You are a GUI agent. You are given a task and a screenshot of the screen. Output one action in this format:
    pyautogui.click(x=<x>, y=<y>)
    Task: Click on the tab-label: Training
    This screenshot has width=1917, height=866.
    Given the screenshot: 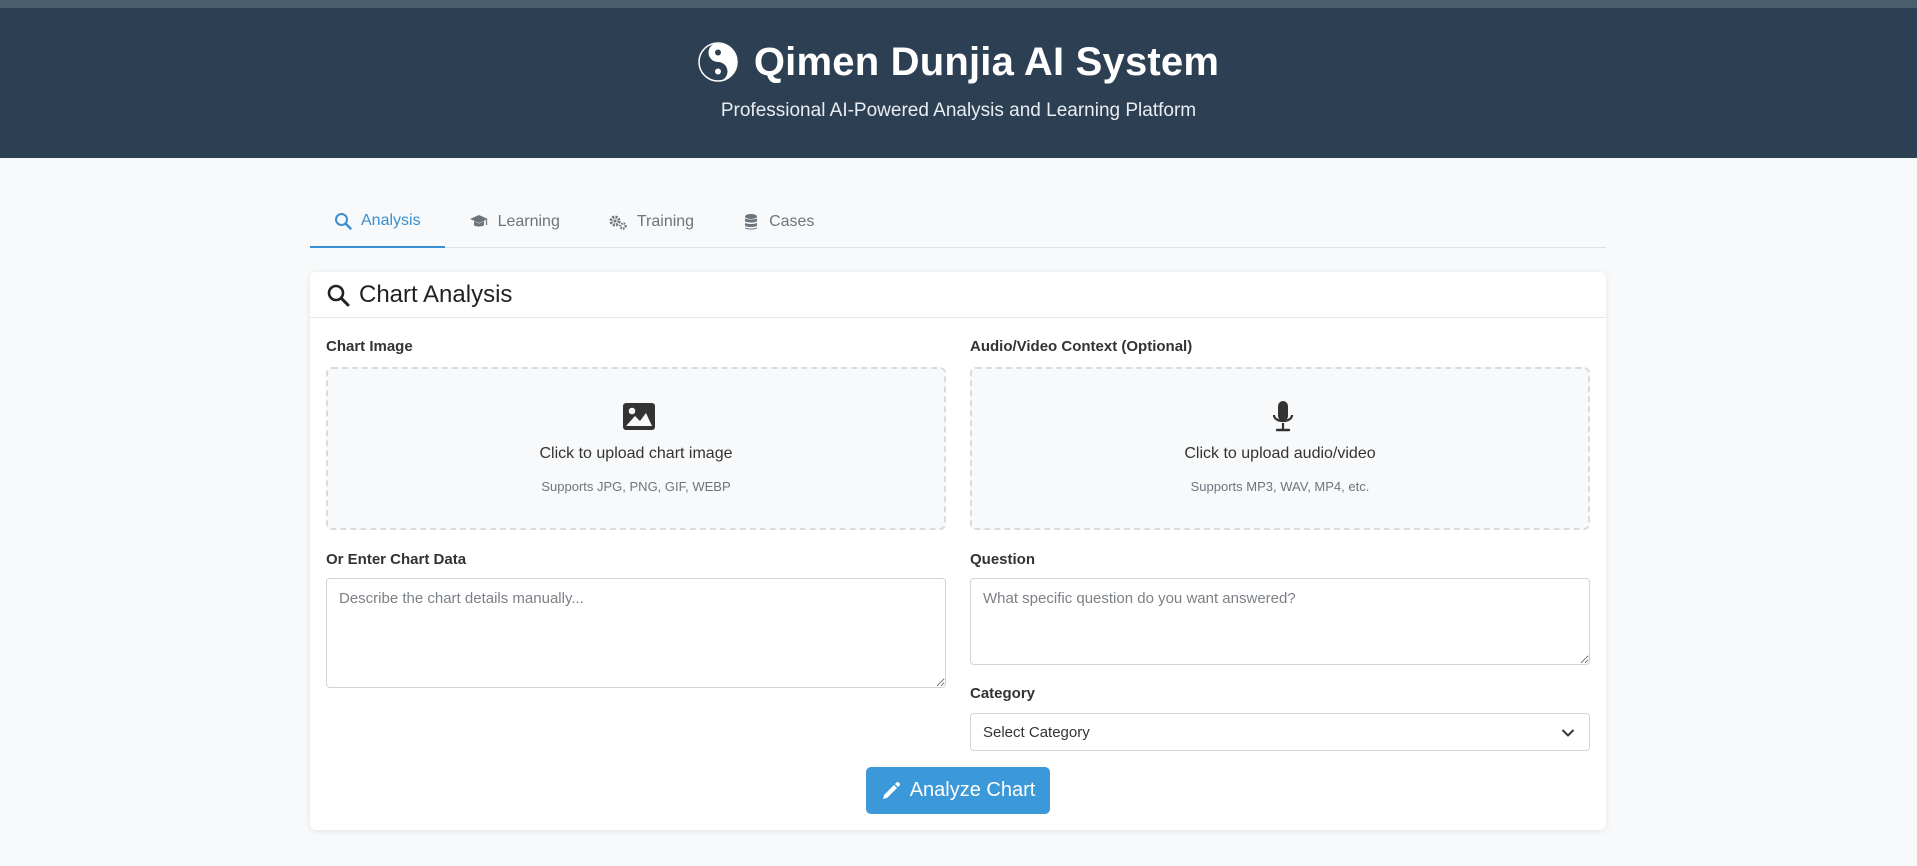 What is the action you would take?
    pyautogui.click(x=665, y=221)
    